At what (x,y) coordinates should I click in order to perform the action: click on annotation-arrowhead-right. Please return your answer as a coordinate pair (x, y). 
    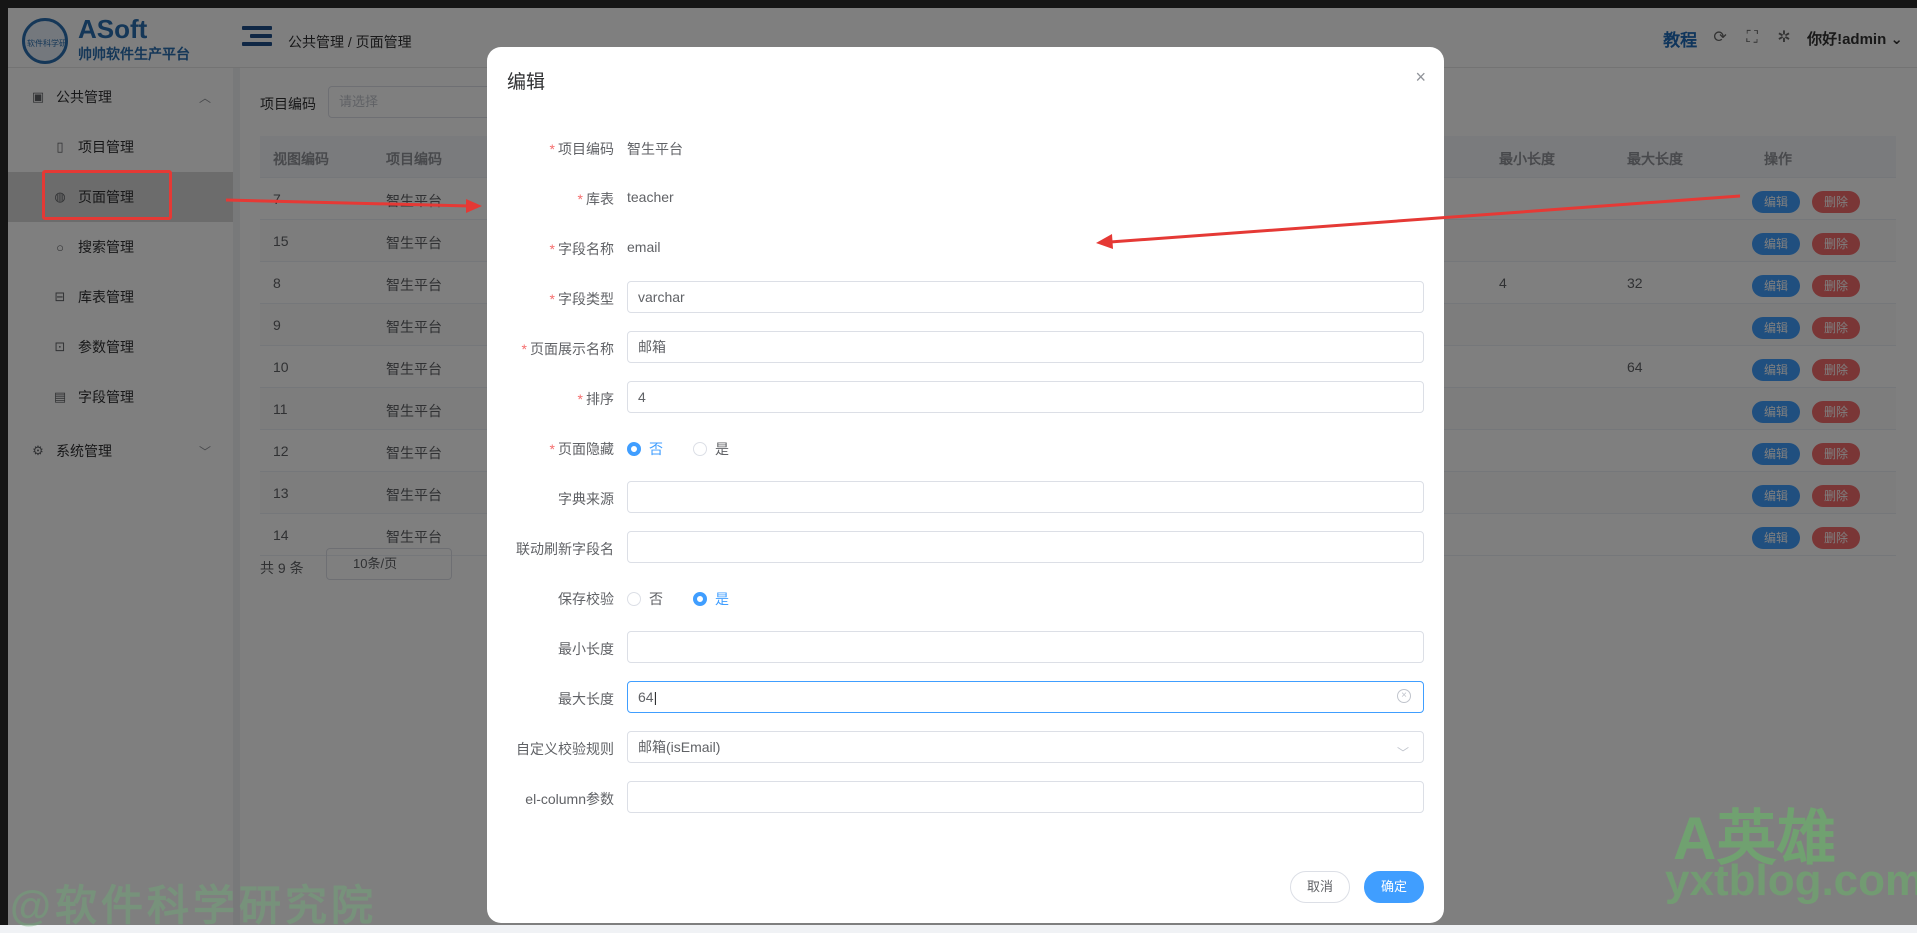
    Looking at the image, I should click on (1104, 241).